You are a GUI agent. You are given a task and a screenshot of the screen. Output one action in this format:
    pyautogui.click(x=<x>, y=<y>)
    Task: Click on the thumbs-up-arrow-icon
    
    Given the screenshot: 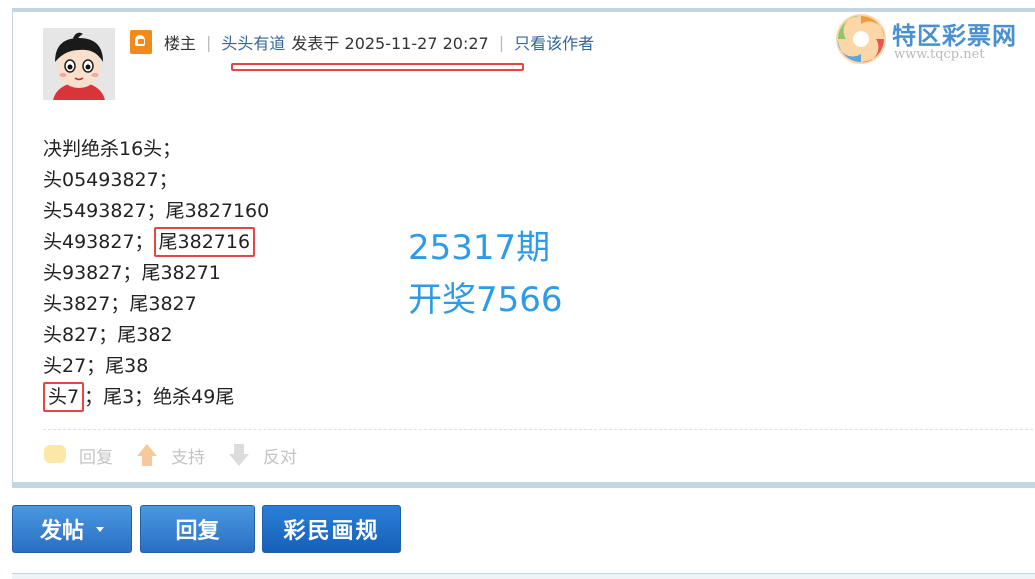 What is the action you would take?
    pyautogui.click(x=147, y=455)
    